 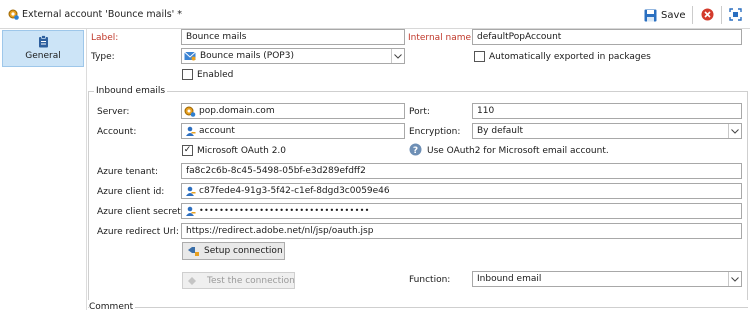 I want to click on tenant-field: fa8c2c6b-8c45-5498-05bf-e3d289efdff2, so click(x=461, y=171).